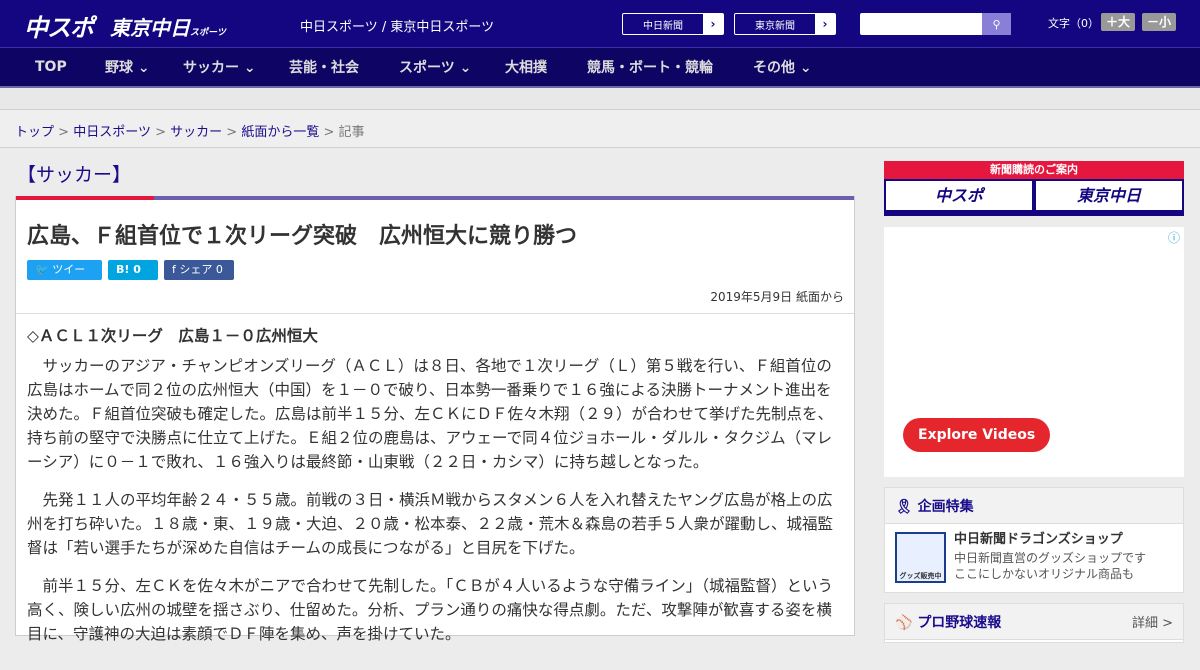 The image size is (1200, 670). I want to click on tokyo-shimbun-link: 東京新聞 ›, so click(785, 24).